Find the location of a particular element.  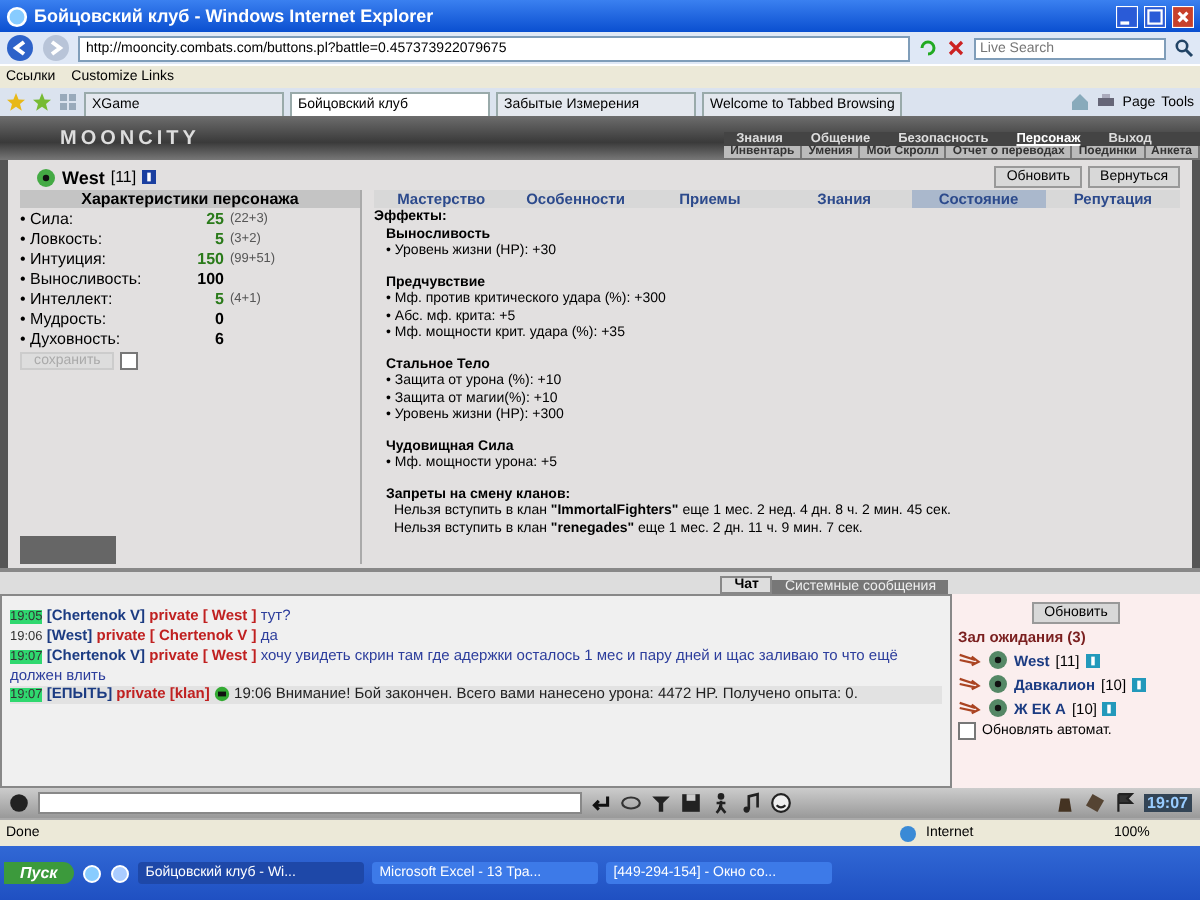

counter-badge is located at coordinates (68, 550).